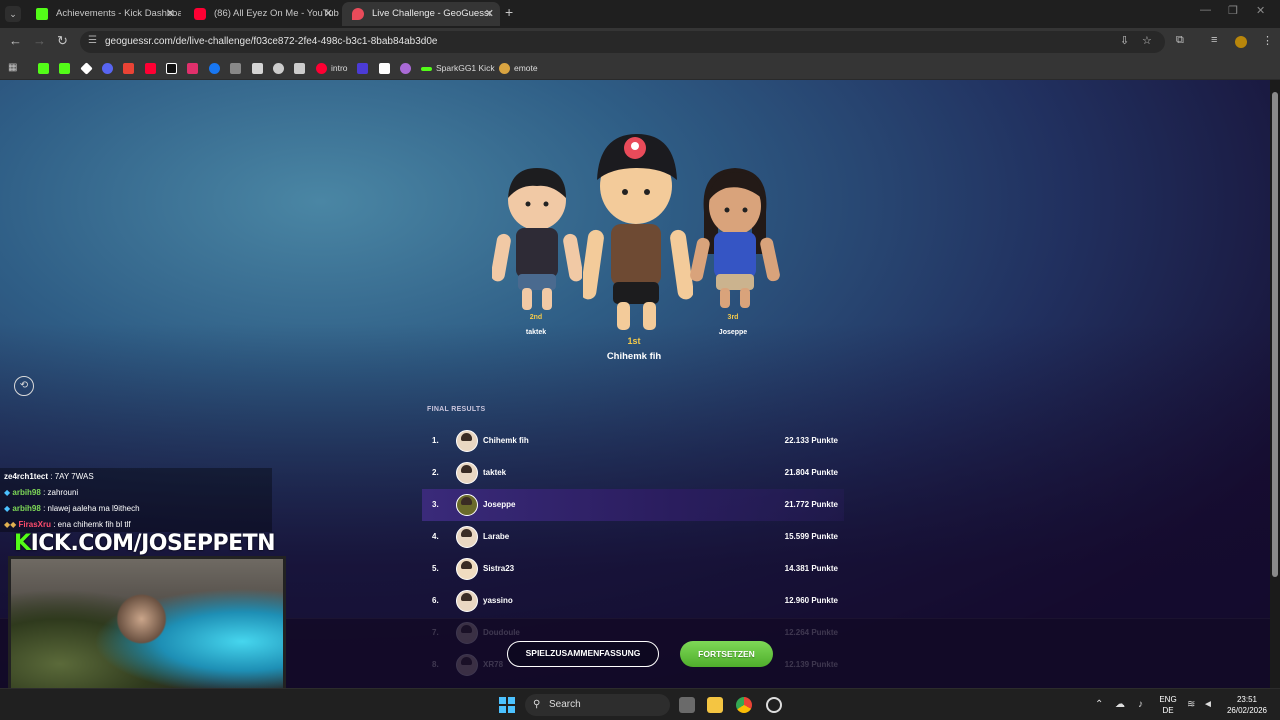 This screenshot has height=720, width=1280. Describe the element at coordinates (421, 14) in the screenshot. I see `tab-geoguessr: Live Challenge - GeoGuessr ✕` at that location.